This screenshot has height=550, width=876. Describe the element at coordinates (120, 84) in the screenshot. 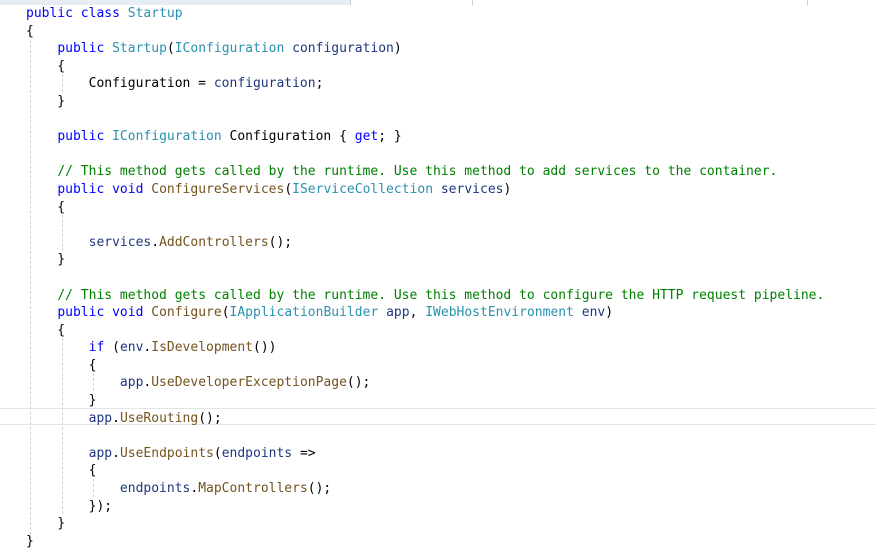

I see `code-token: Configuration =` at that location.